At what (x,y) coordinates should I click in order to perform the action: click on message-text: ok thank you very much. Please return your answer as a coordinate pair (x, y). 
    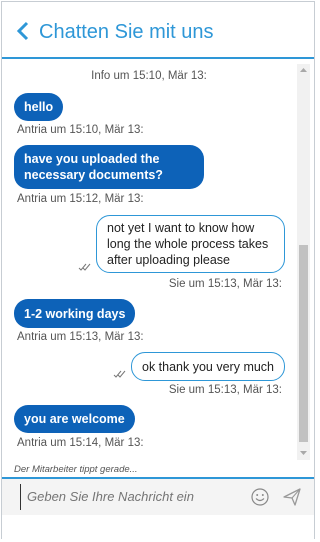
    Looking at the image, I should click on (208, 366).